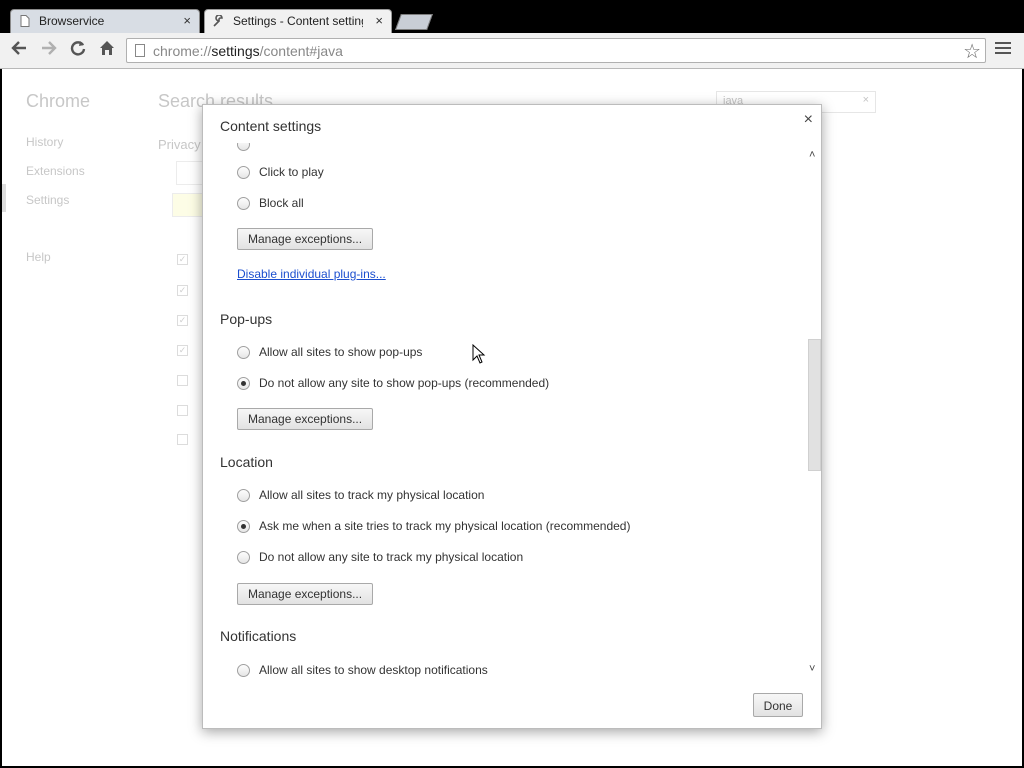 The image size is (1024, 768). Describe the element at coordinates (814, 405) in the screenshot. I see `scrollbar-thumb` at that location.